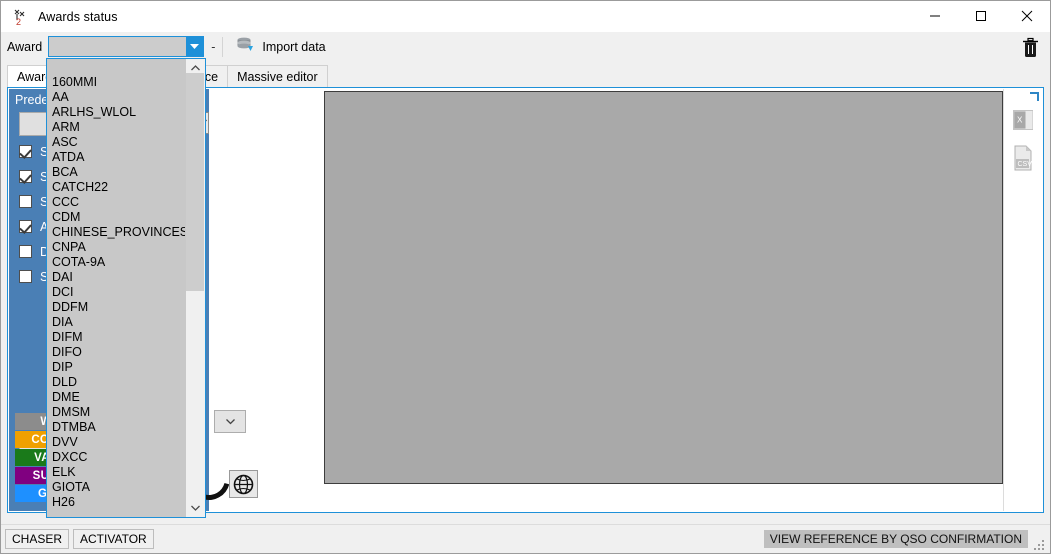 The width and height of the screenshot is (1051, 554). I want to click on reference-note: VIEW REFERENCE BY QSO CONFIRMATION, so click(895, 539).